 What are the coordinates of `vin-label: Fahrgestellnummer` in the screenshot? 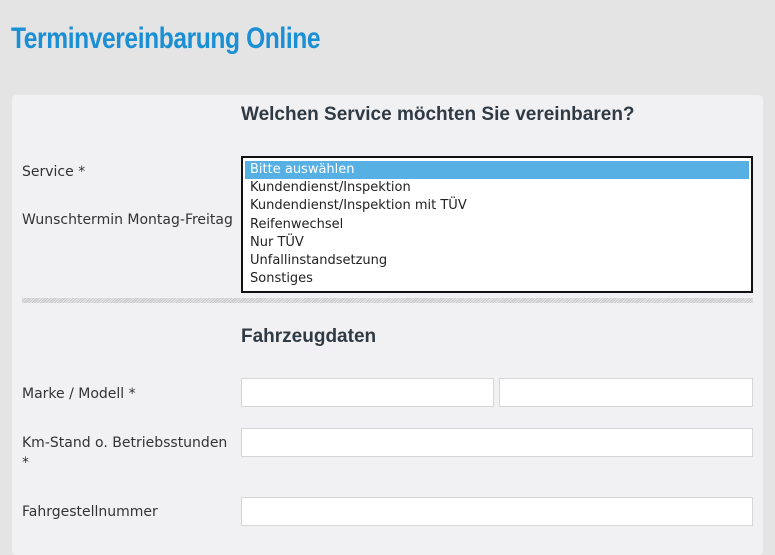 It's located at (90, 512).